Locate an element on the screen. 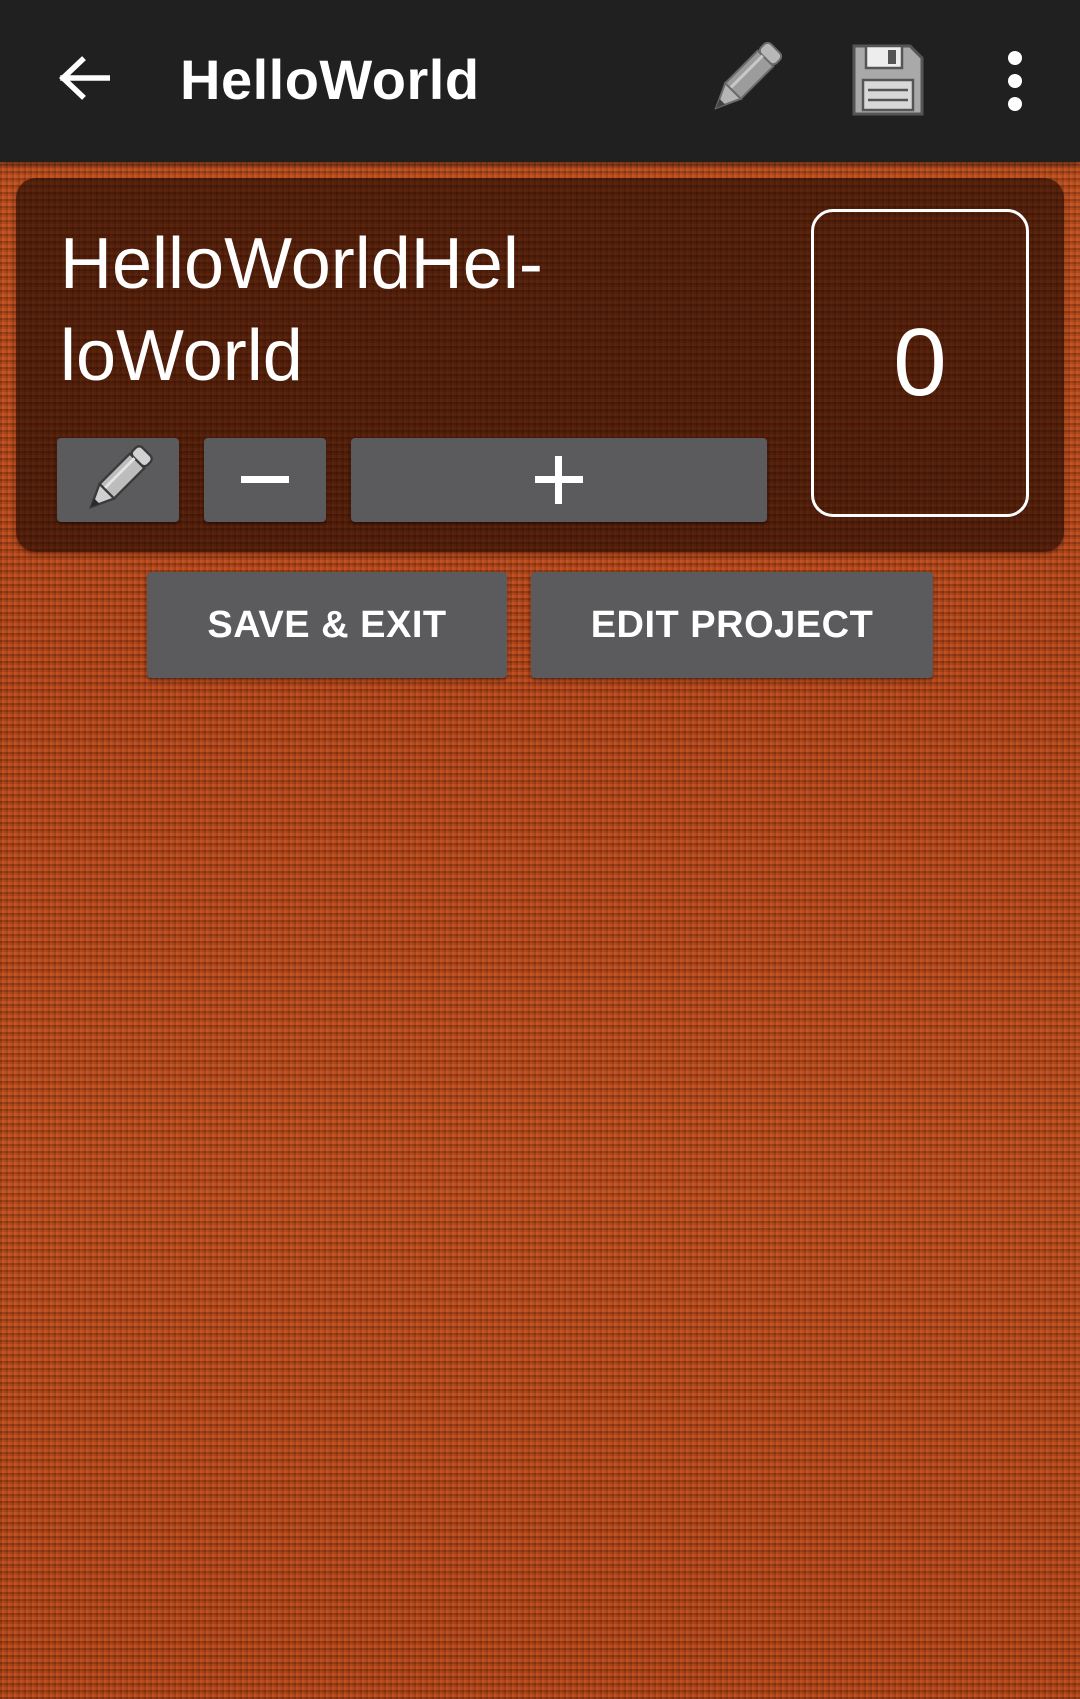 The image size is (1080, 1699). back-button is located at coordinates (84, 78).